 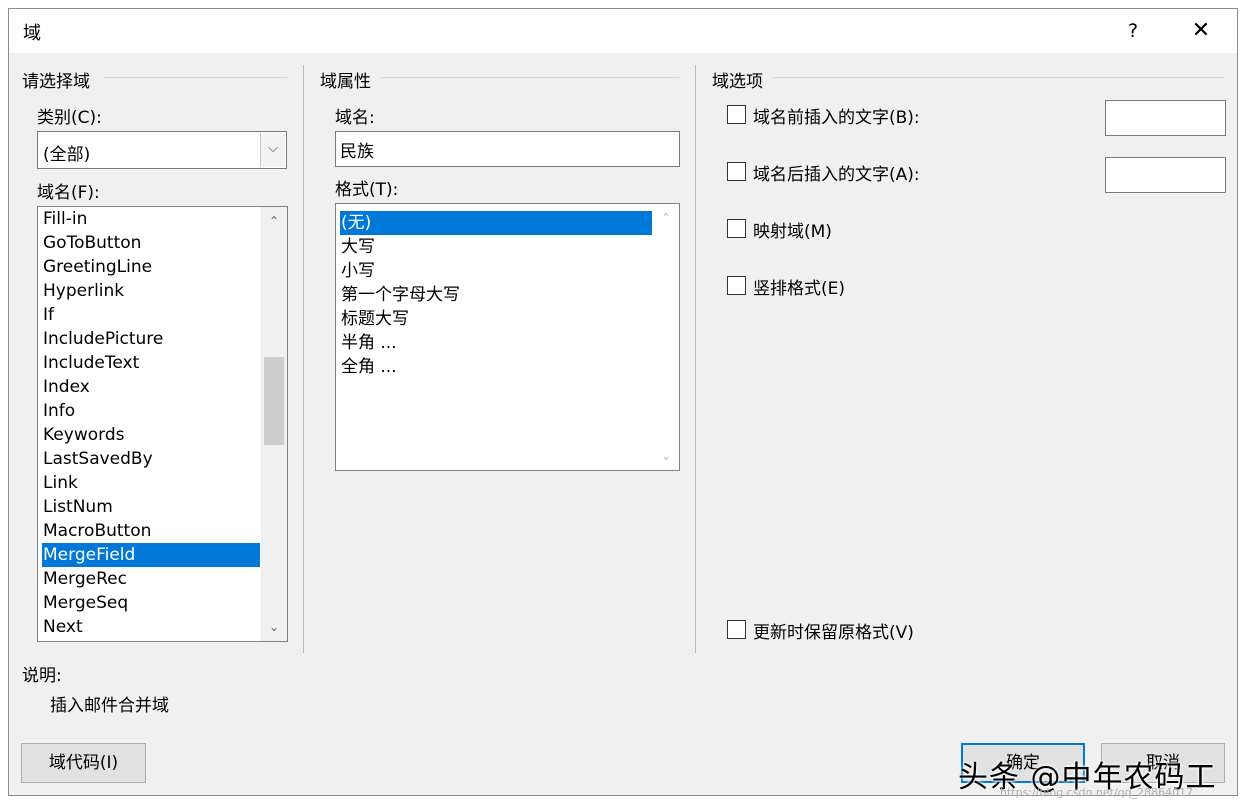 What do you see at coordinates (496, 271) in the screenshot?
I see `format-item: 小写` at bounding box center [496, 271].